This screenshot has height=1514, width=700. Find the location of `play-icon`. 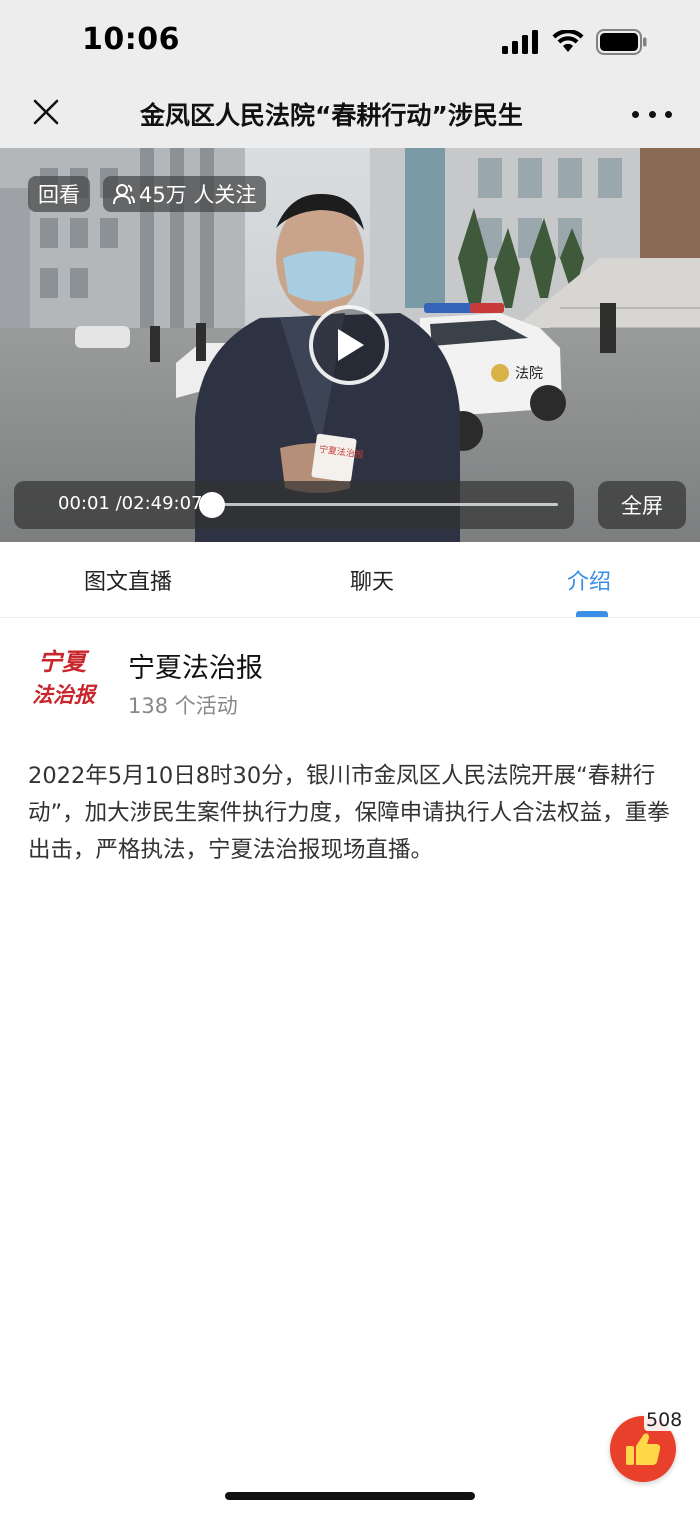

play-icon is located at coordinates (351, 345).